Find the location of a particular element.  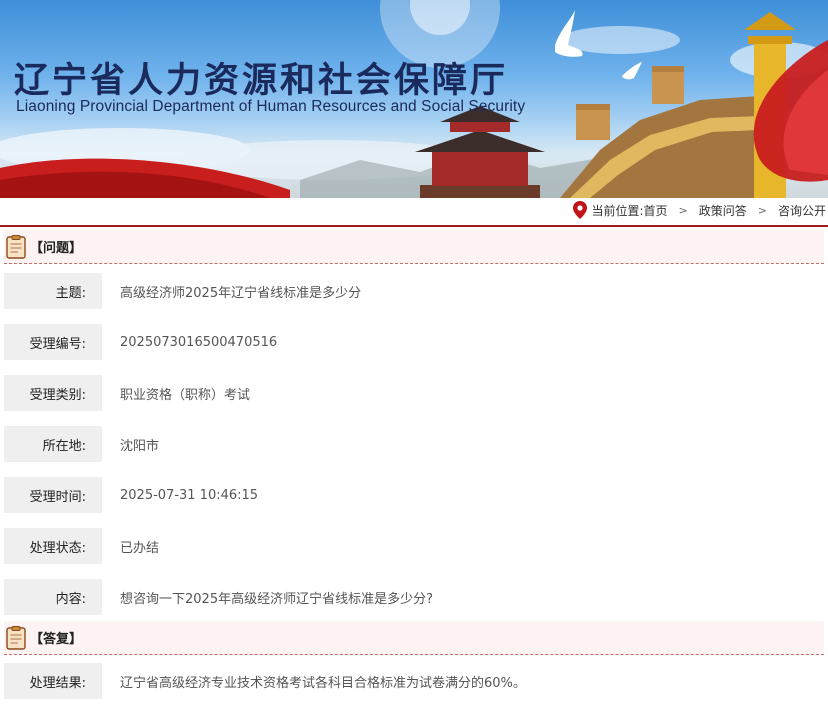

field-label: 受理类别: is located at coordinates (53, 393).